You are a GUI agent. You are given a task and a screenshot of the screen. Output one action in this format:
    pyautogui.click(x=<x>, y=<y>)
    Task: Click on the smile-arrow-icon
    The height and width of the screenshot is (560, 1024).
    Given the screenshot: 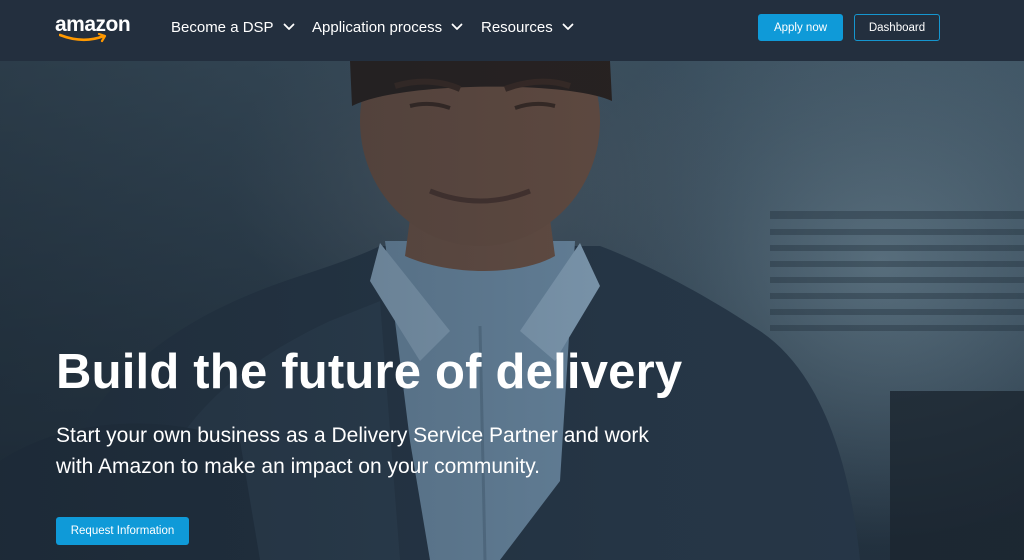 What is the action you would take?
    pyautogui.click(x=83, y=38)
    